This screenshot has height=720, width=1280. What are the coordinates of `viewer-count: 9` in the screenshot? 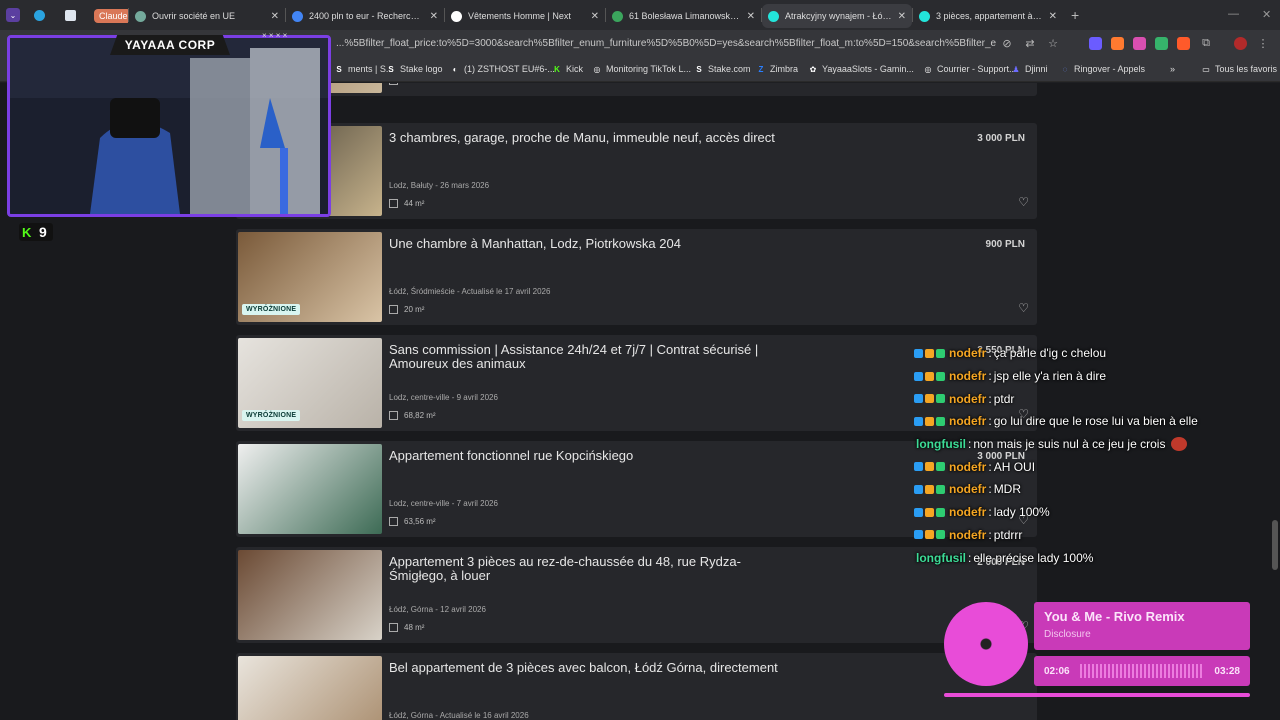 It's located at (43, 232).